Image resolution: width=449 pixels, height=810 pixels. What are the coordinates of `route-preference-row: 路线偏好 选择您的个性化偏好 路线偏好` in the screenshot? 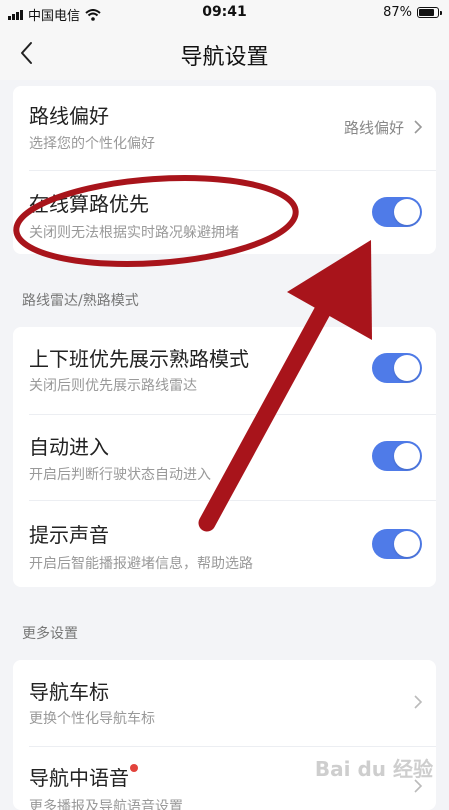 It's located at (224, 128).